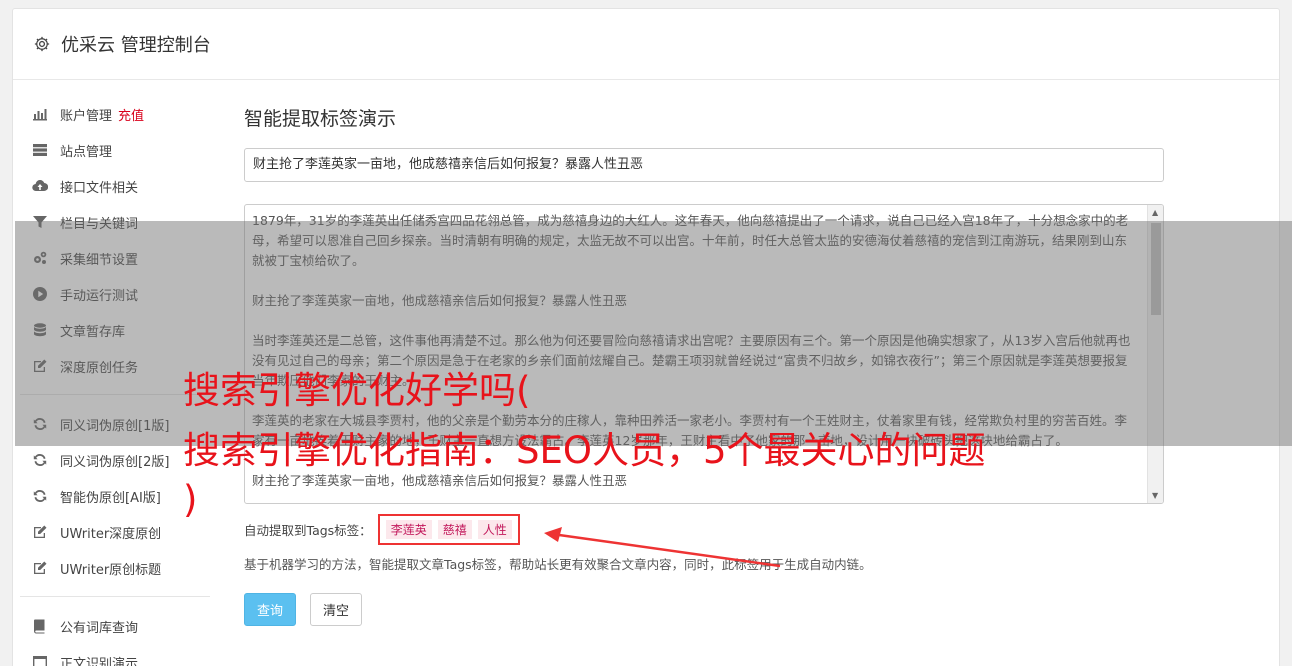  I want to click on sidebar-item-interface: 接口文件相关, so click(115, 186).